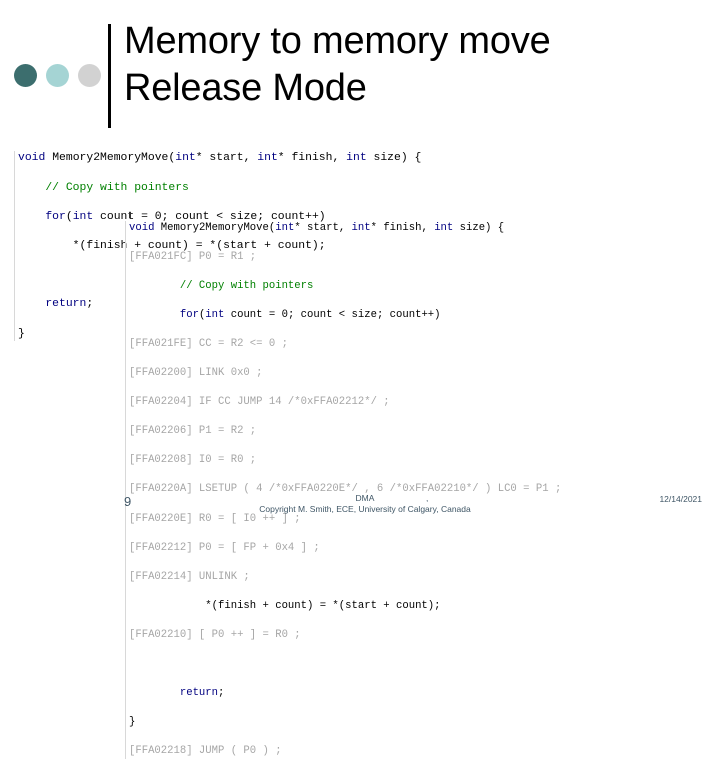  Describe the element at coordinates (422, 751) in the screenshot. I see `asm-code-line: [FFA02218] JUMP ( P0 ) ;` at that location.